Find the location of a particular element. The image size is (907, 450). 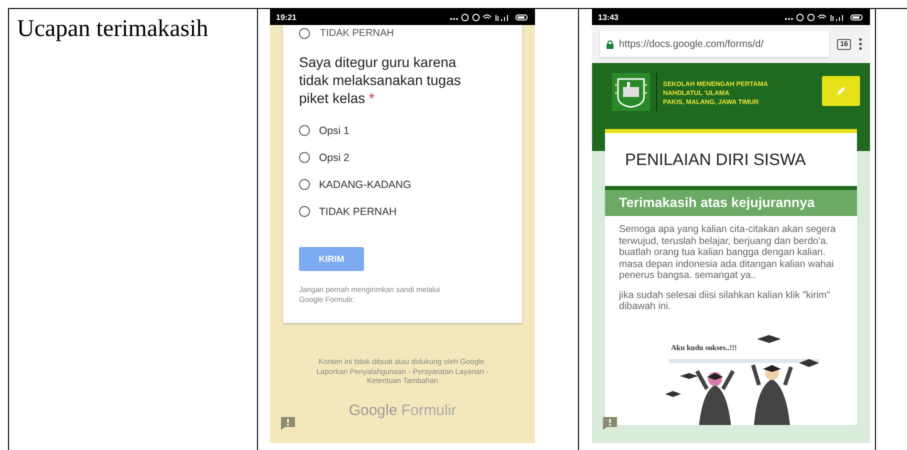

message-paragraph: Semoga apa yang kalian cita-citakan akan segera terwujud, teruslah belajar, berjuang dan berdo'a. buatlah orang tua kalian bangga dengan kalian. masa depan indonesia ada ditangan kalian wahai penerus bangsa. semangat ya.. is located at coordinates (728, 253).